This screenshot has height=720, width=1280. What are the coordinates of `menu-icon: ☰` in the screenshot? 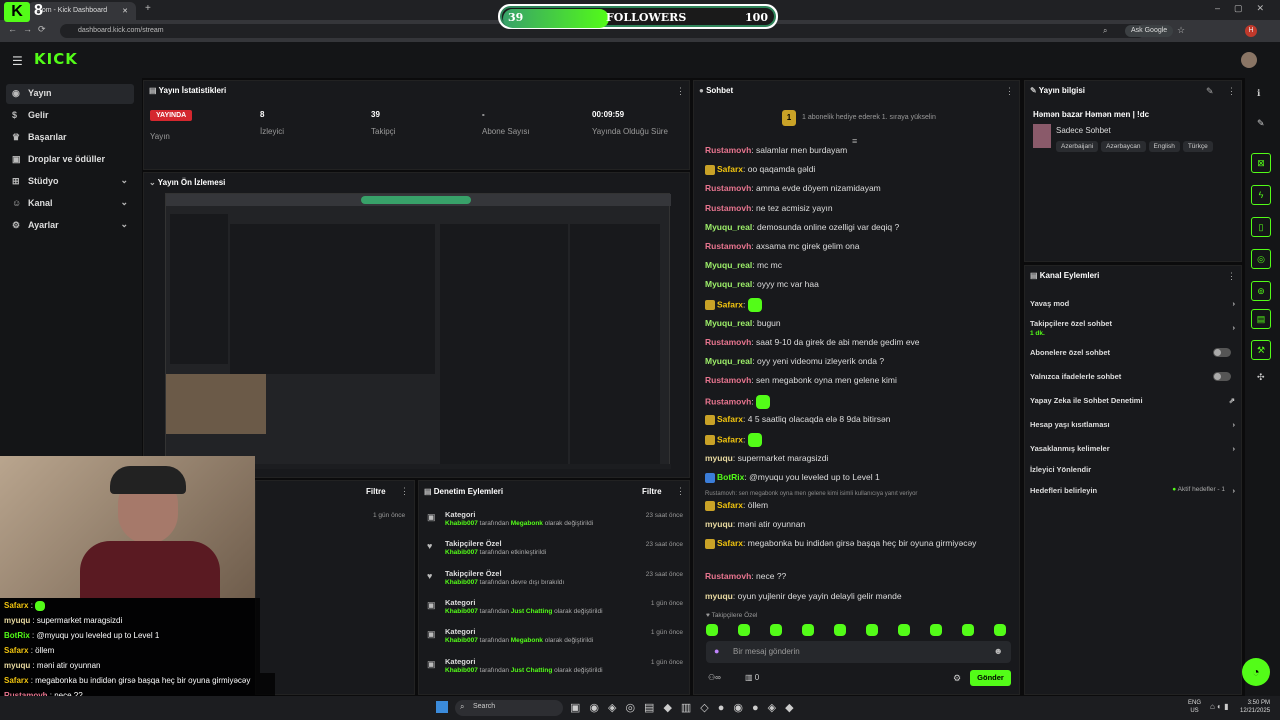 It's located at (17, 61).